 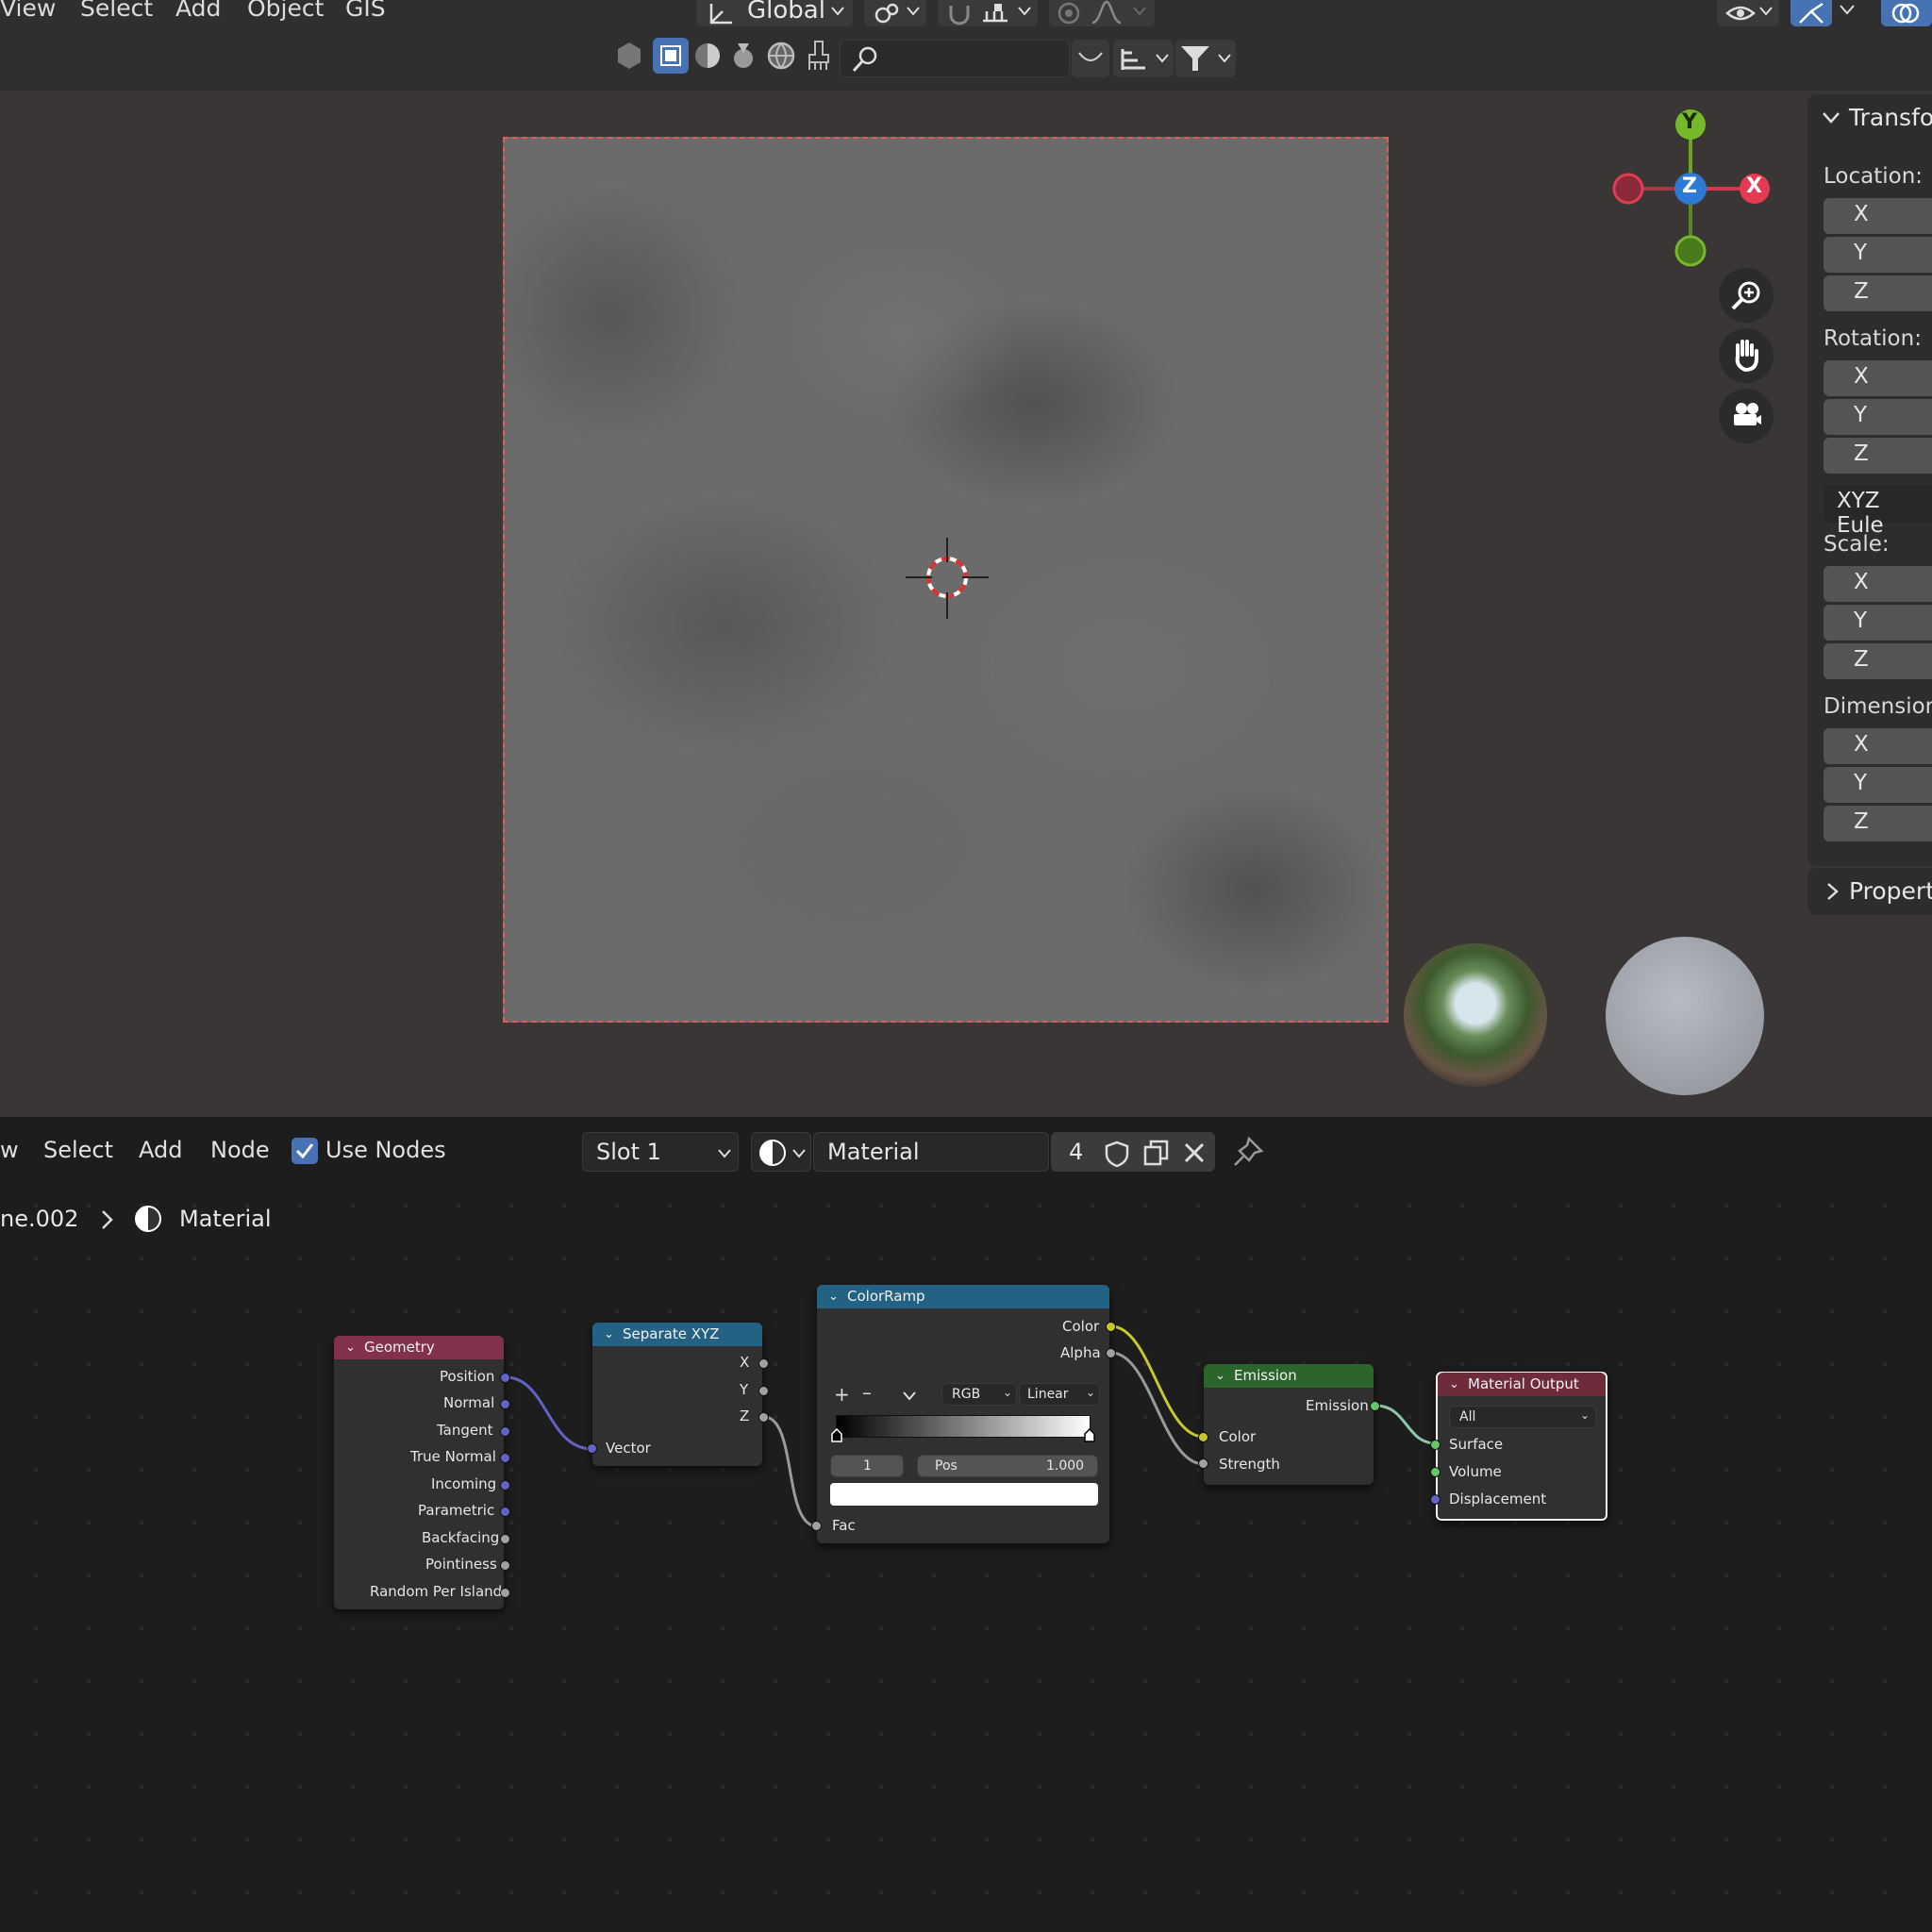 What do you see at coordinates (1746, 355) in the screenshot?
I see `pan-button` at bounding box center [1746, 355].